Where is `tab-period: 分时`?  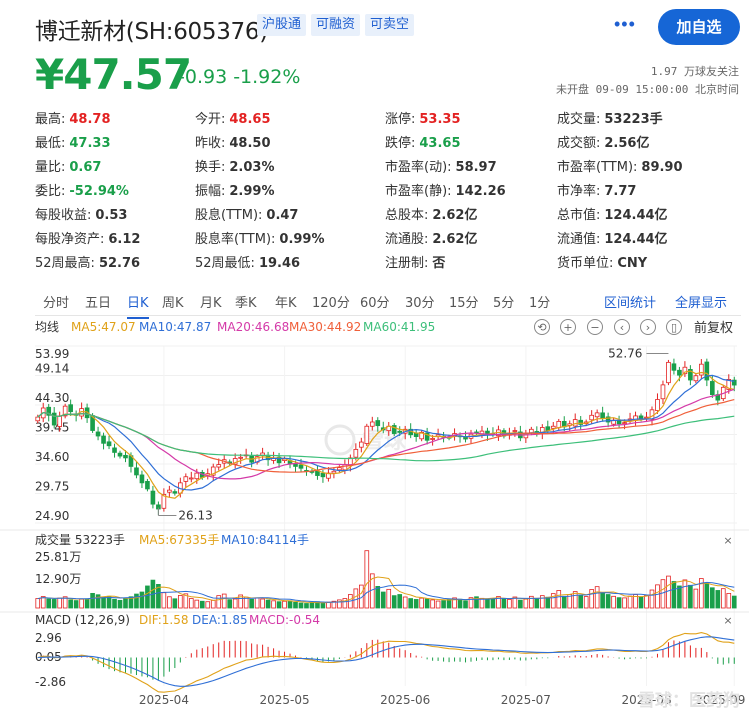
tab-period: 分时 is located at coordinates (56, 301).